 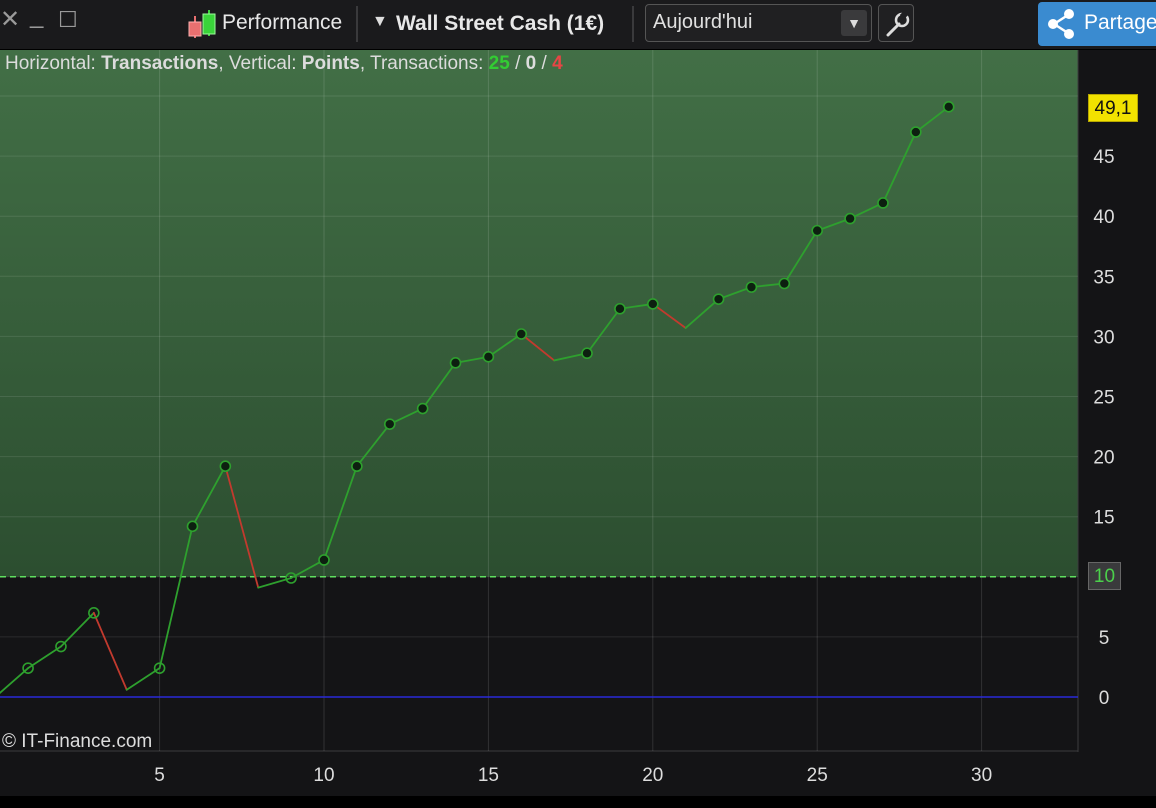 I want to click on share-button: Partager, so click(x=1097, y=24).